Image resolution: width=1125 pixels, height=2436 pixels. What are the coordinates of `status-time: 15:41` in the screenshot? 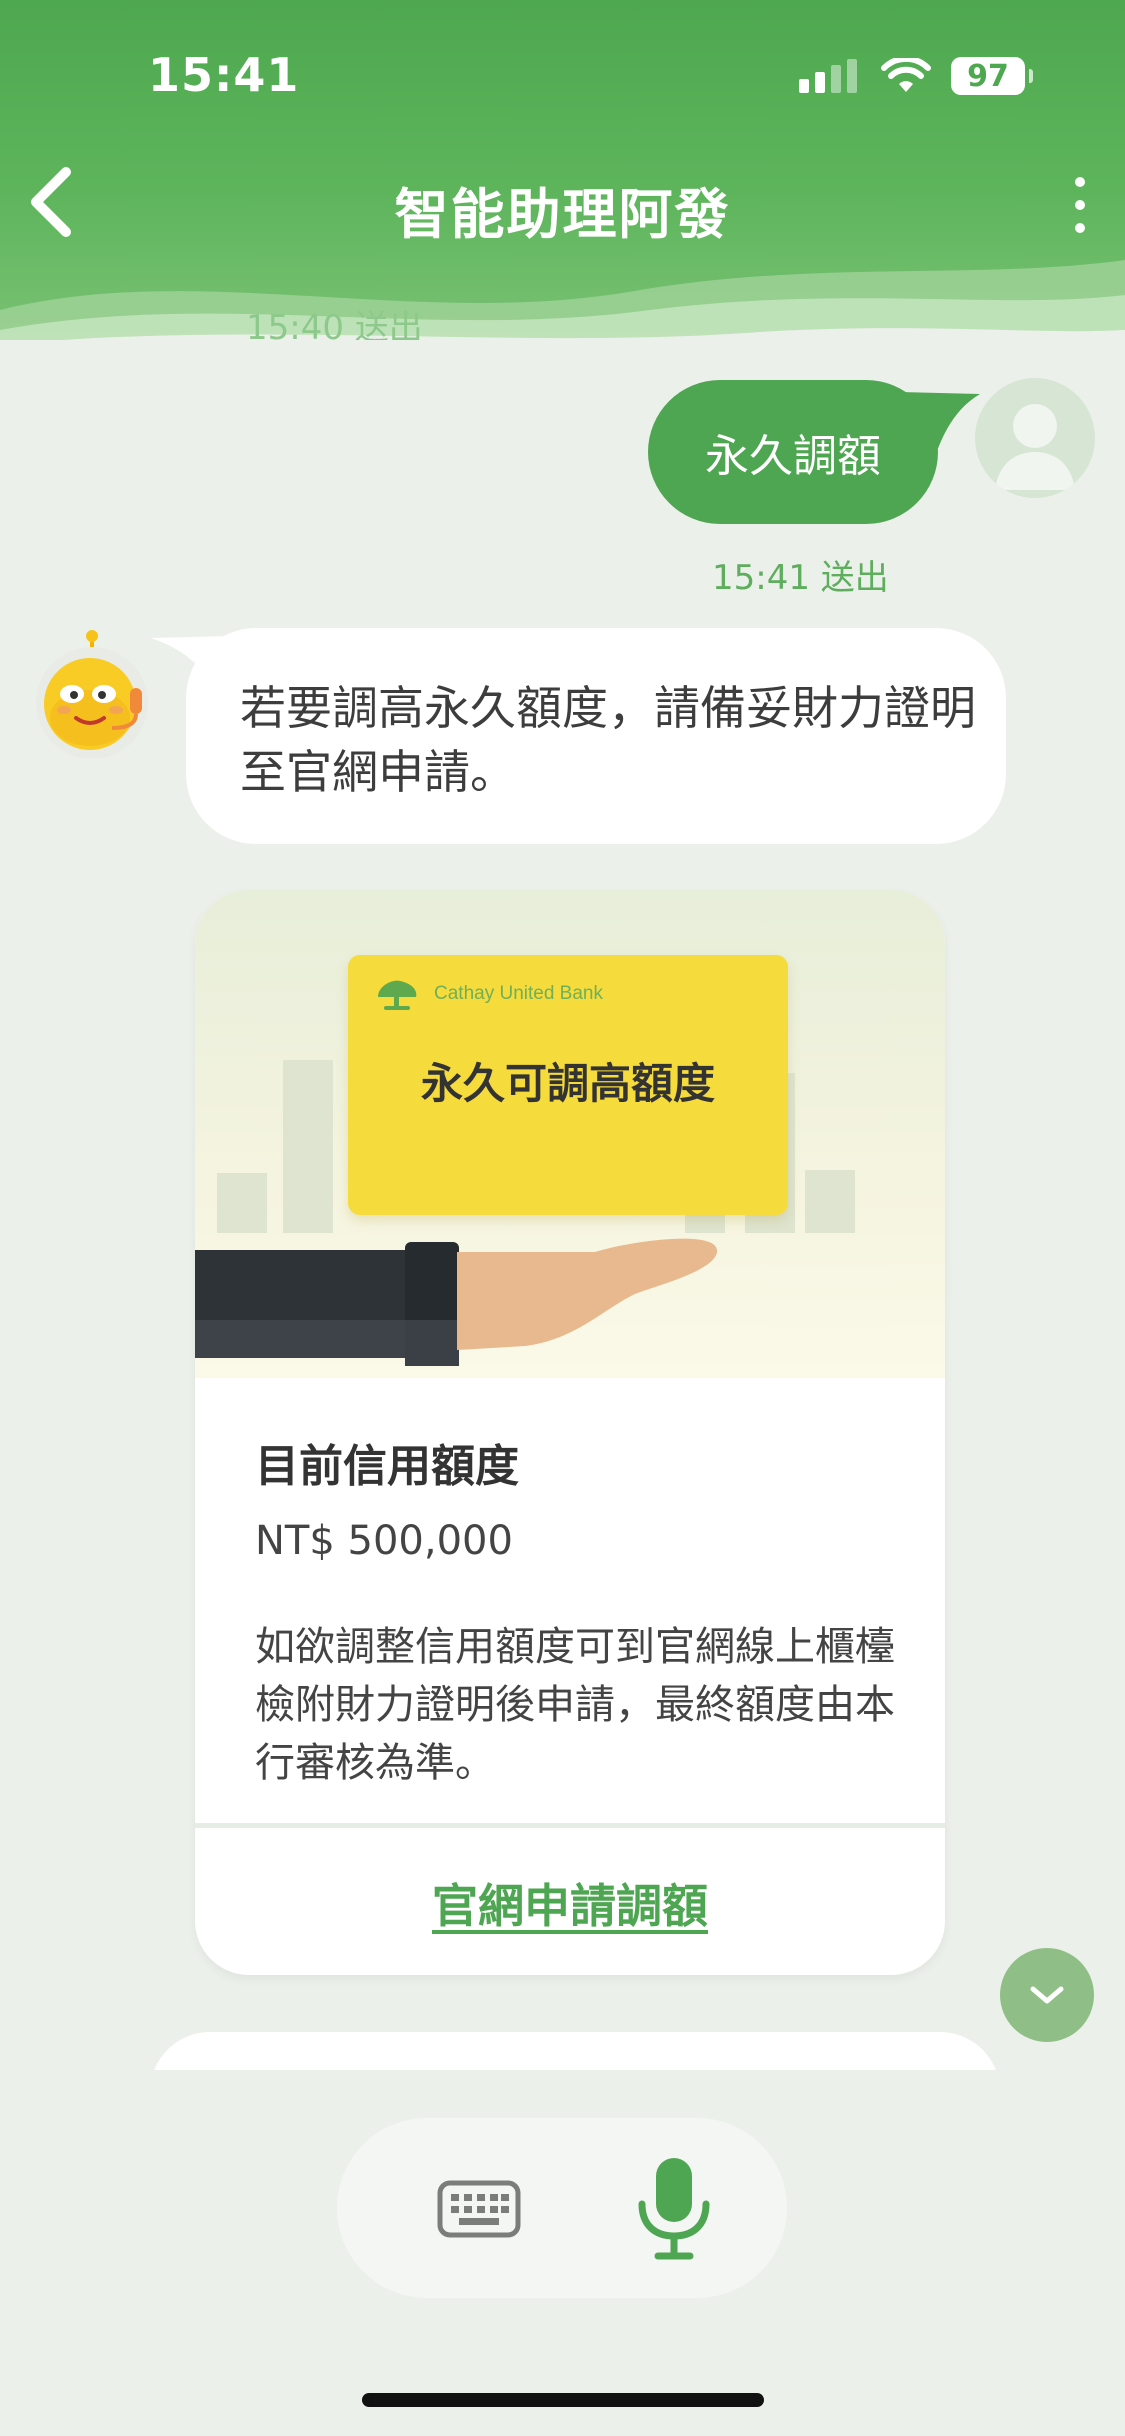 It's located at (224, 75).